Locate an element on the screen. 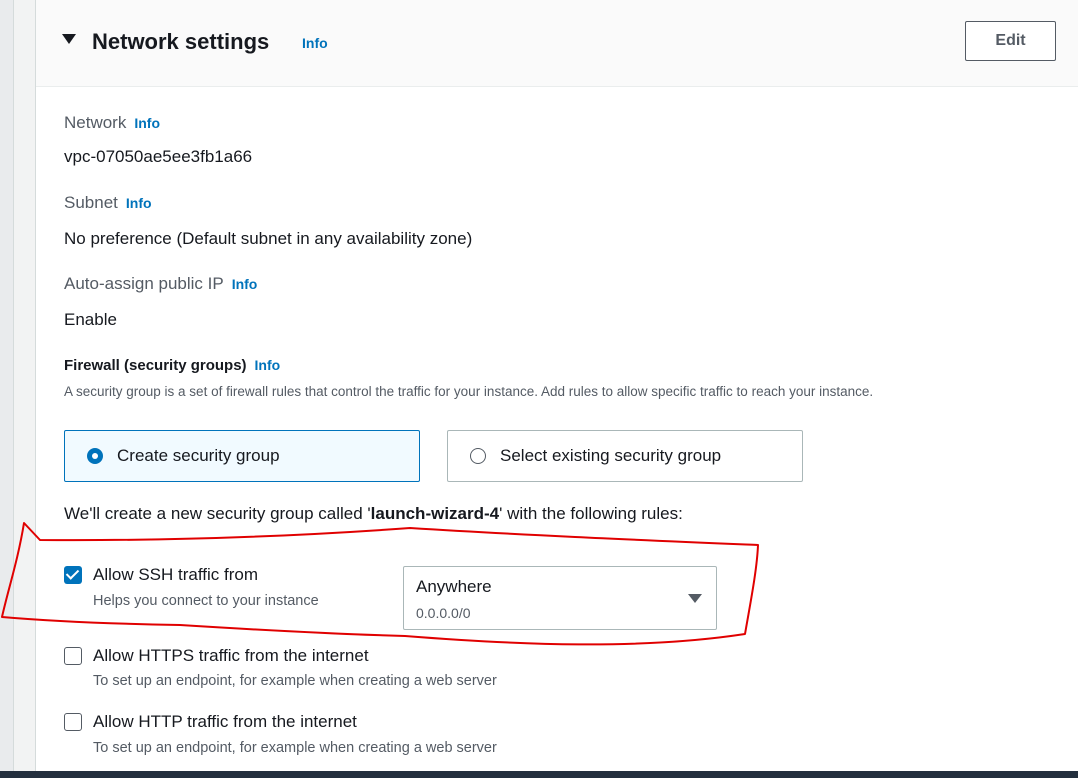 The width and height of the screenshot is (1078, 778). https-checkbox is located at coordinates (73, 656).